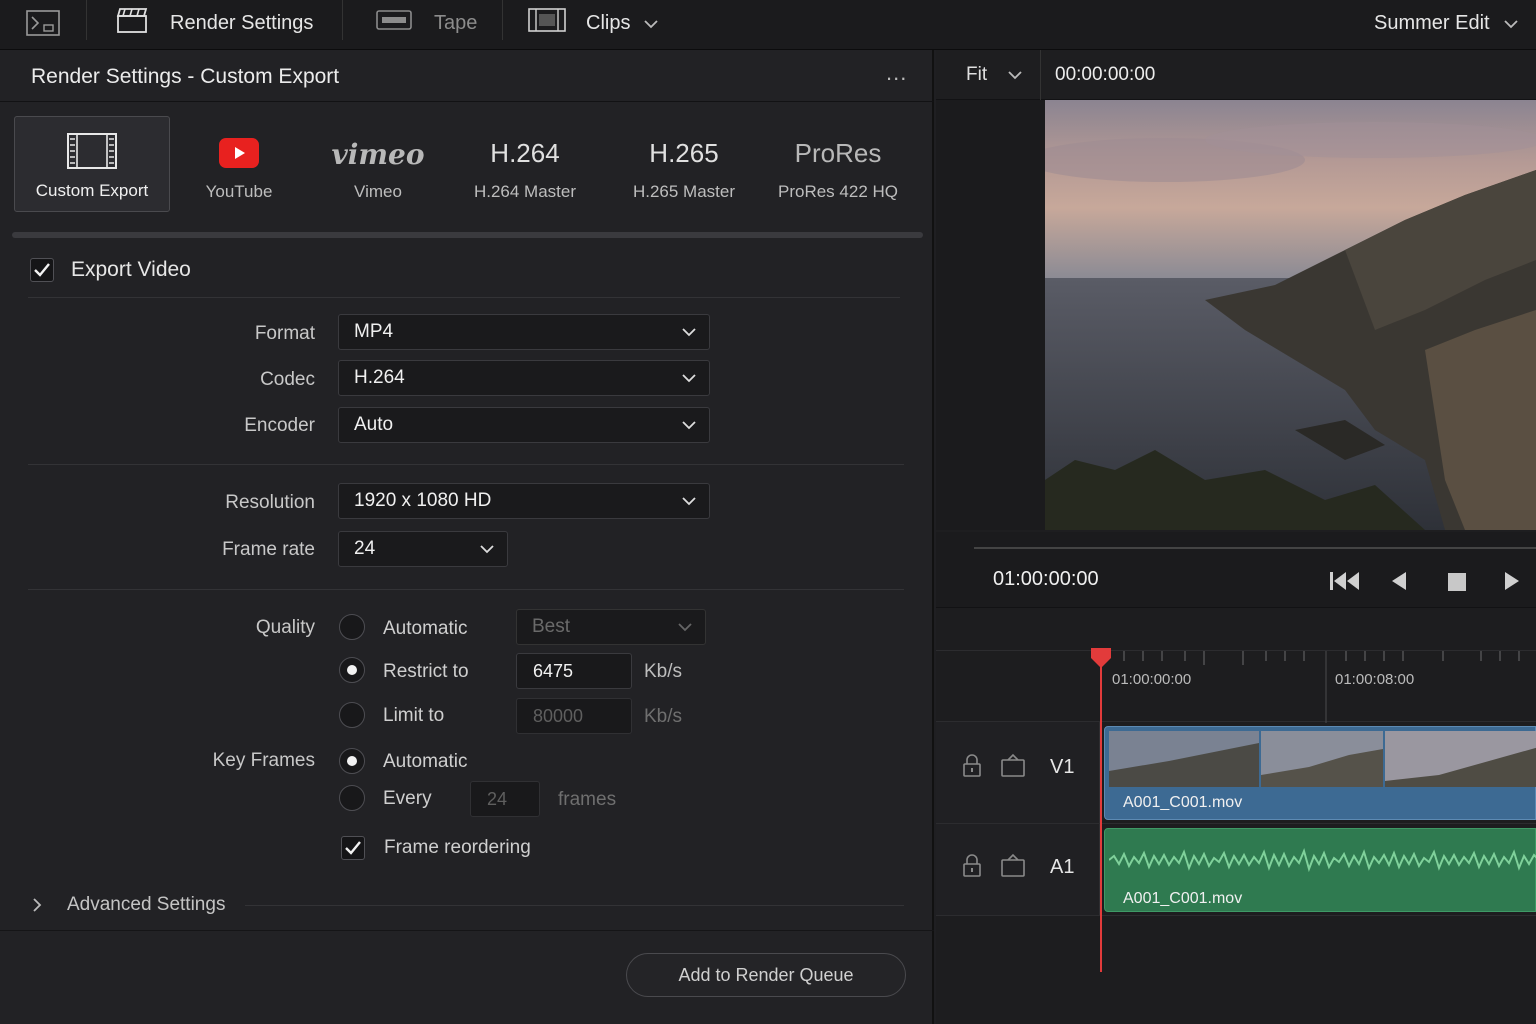 This screenshot has height=1024, width=1536. I want to click on advanced-settings-toggle: Advanced Settings, so click(146, 905).